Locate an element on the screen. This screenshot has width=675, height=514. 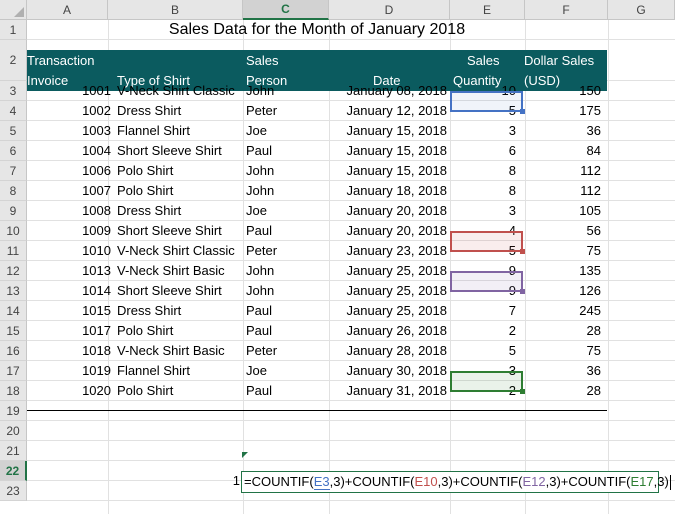
cell-shirt-type: V-Neck Shirt Classic is located at coordinates (182, 251).